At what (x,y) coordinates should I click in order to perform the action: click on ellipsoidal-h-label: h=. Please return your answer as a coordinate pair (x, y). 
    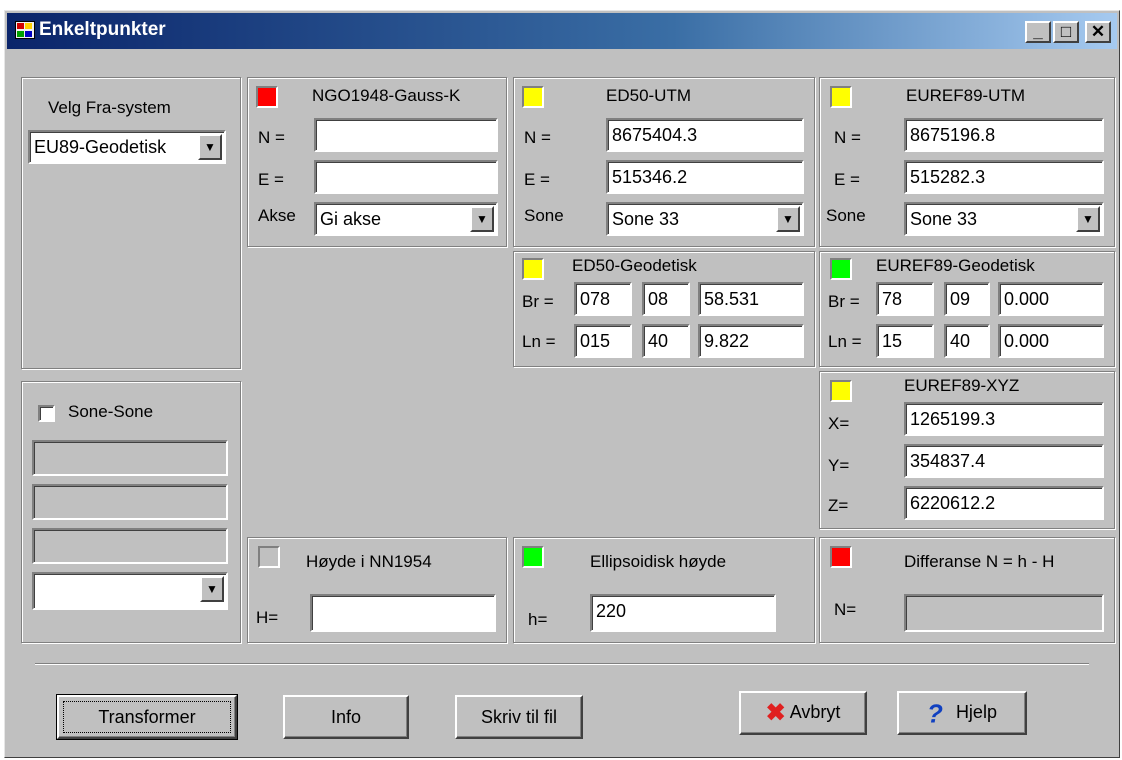
    Looking at the image, I should click on (538, 619).